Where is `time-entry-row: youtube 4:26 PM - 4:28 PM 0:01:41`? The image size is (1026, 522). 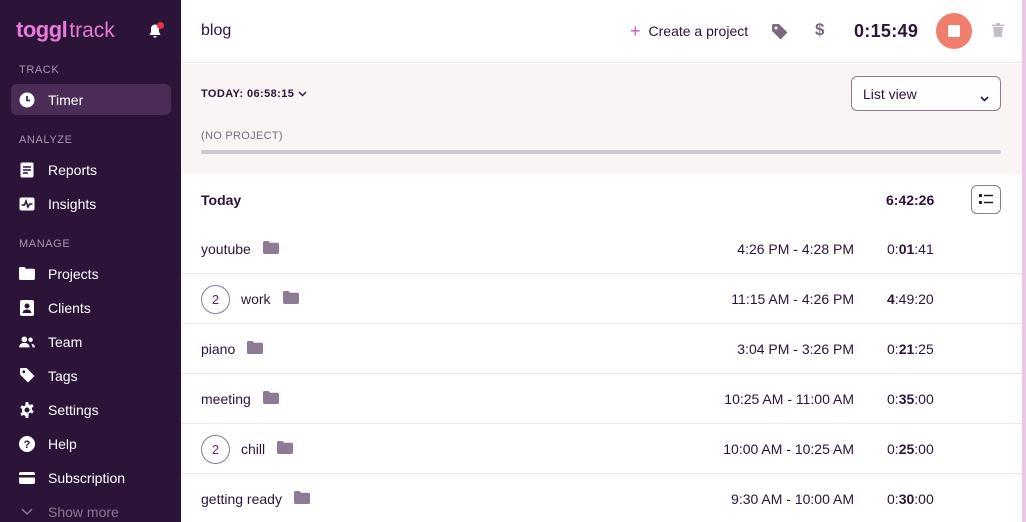 time-entry-row: youtube 4:26 PM - 4:28 PM 0:01:41 is located at coordinates (601, 249).